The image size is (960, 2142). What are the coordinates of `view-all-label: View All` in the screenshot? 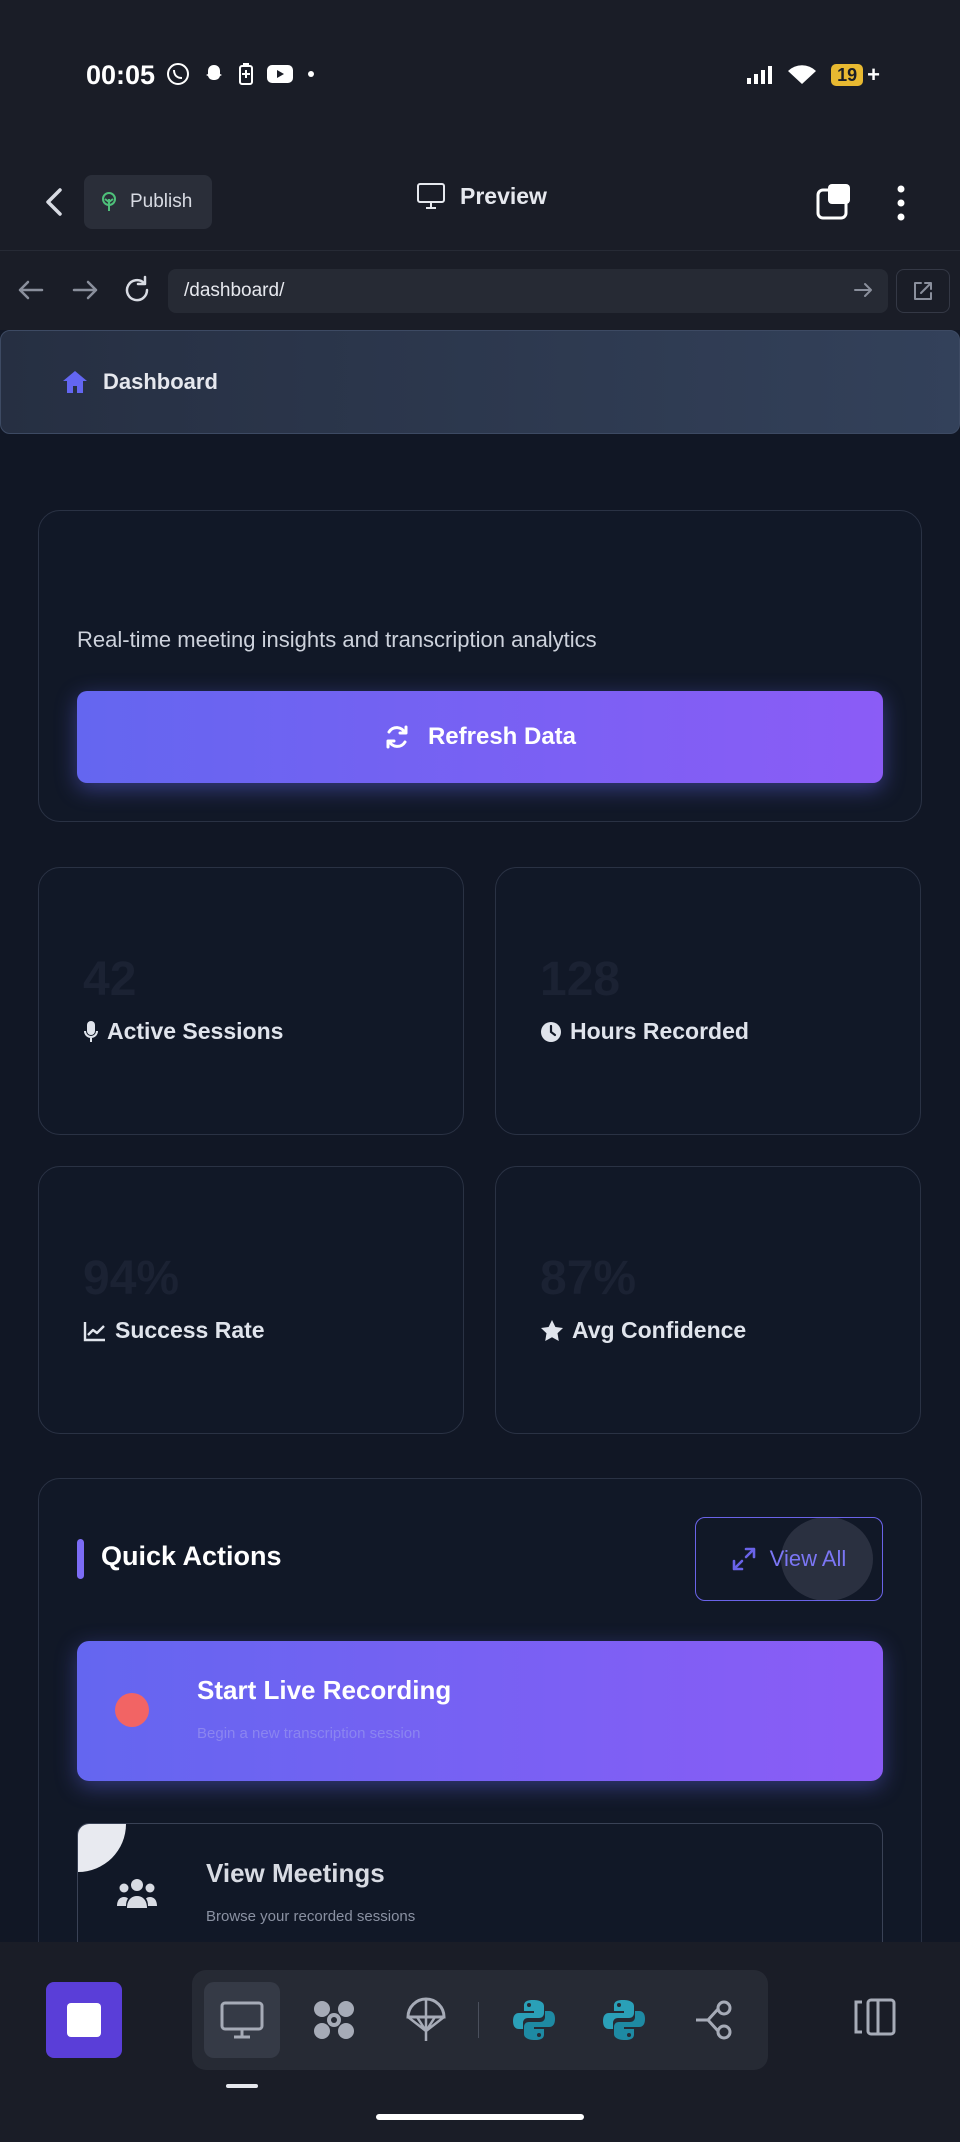 It's located at (808, 1558).